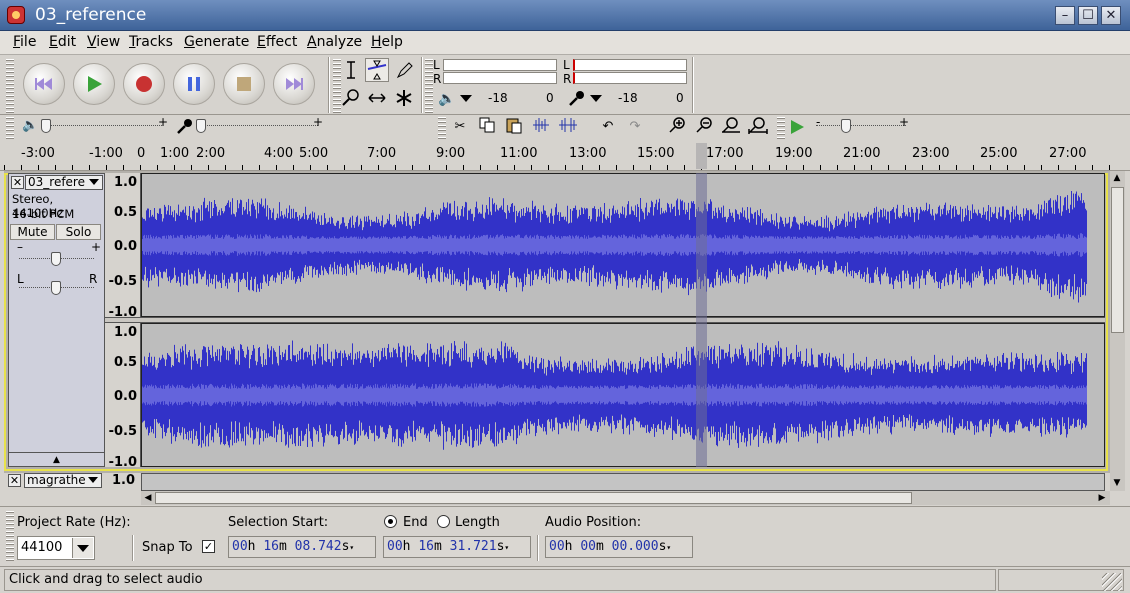  I want to click on close-window-button: ✕, so click(1111, 15).